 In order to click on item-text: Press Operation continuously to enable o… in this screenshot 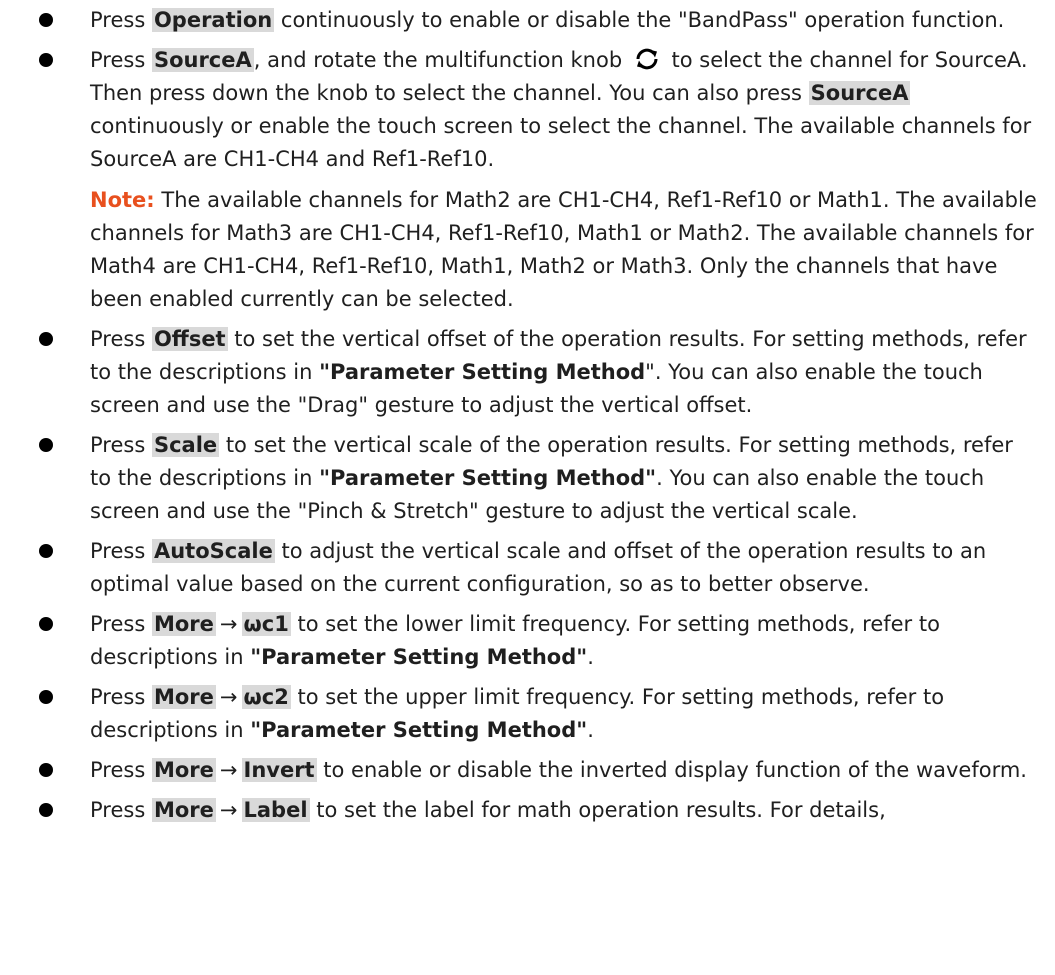, I will do `click(563, 20)`.